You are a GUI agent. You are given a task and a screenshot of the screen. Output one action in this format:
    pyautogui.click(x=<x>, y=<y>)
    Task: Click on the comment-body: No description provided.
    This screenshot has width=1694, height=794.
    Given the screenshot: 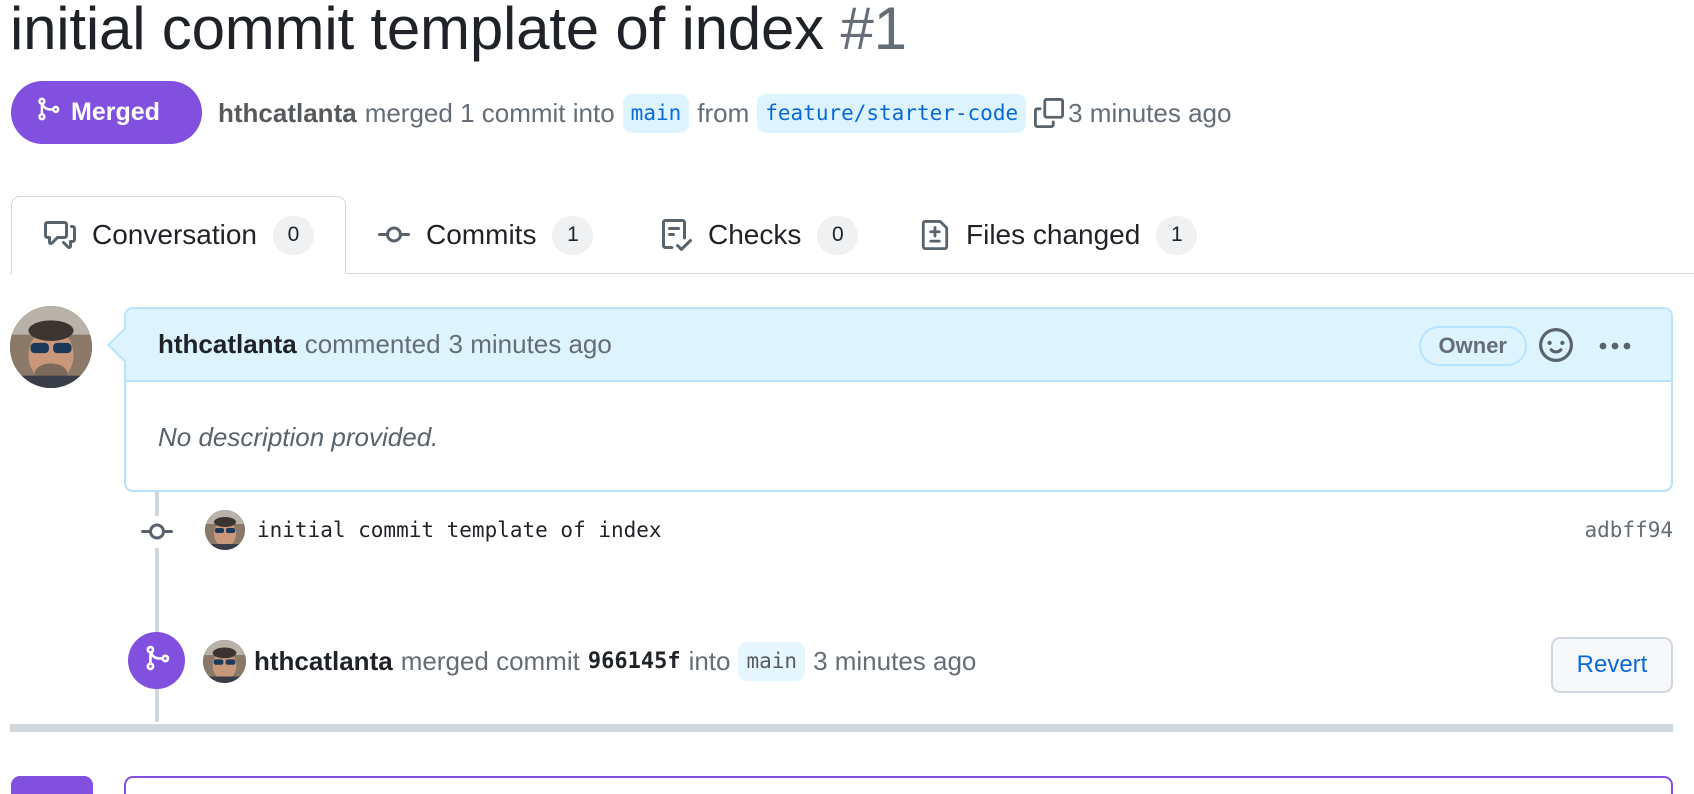 What is the action you would take?
    pyautogui.click(x=298, y=437)
    